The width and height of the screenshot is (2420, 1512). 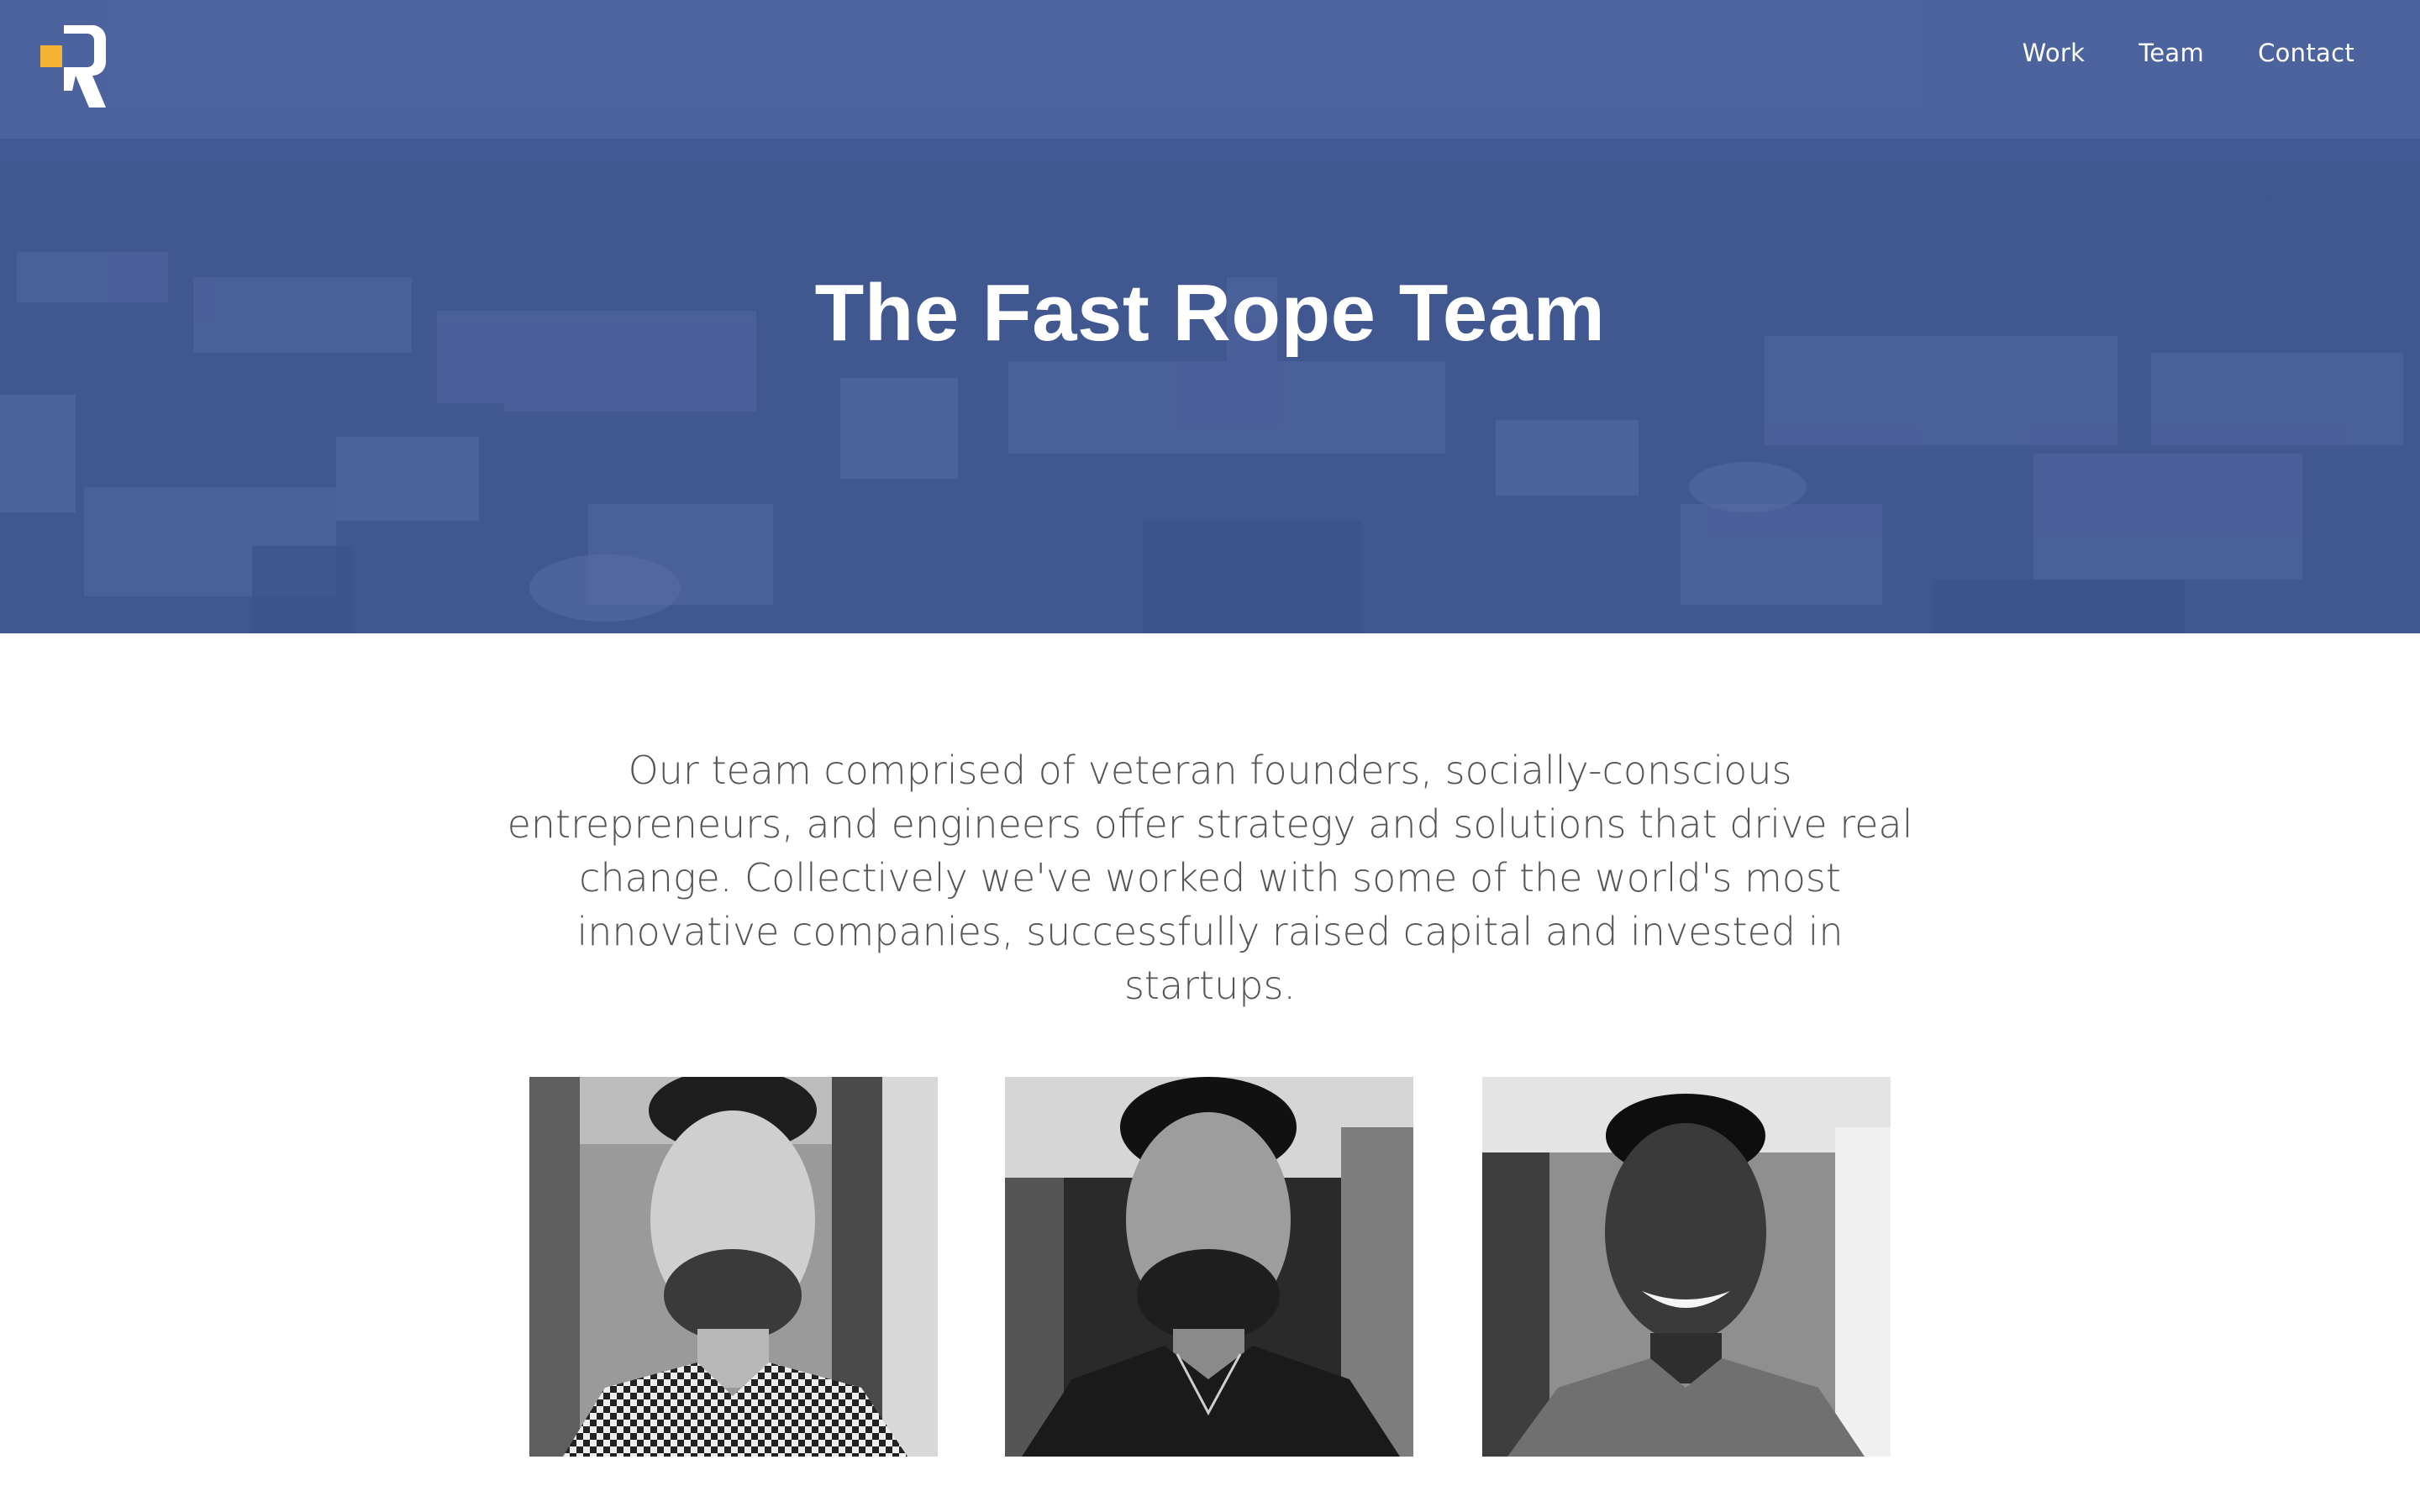 I want to click on nav-link-contact: Contact, so click(x=2306, y=53).